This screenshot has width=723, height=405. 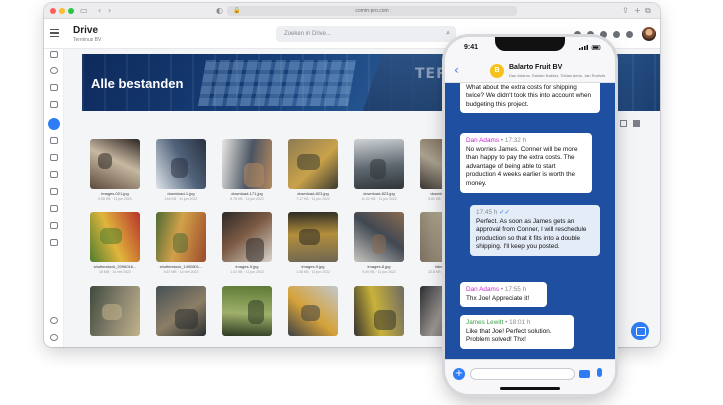 I want to click on notifications-icon, so click(x=629, y=34).